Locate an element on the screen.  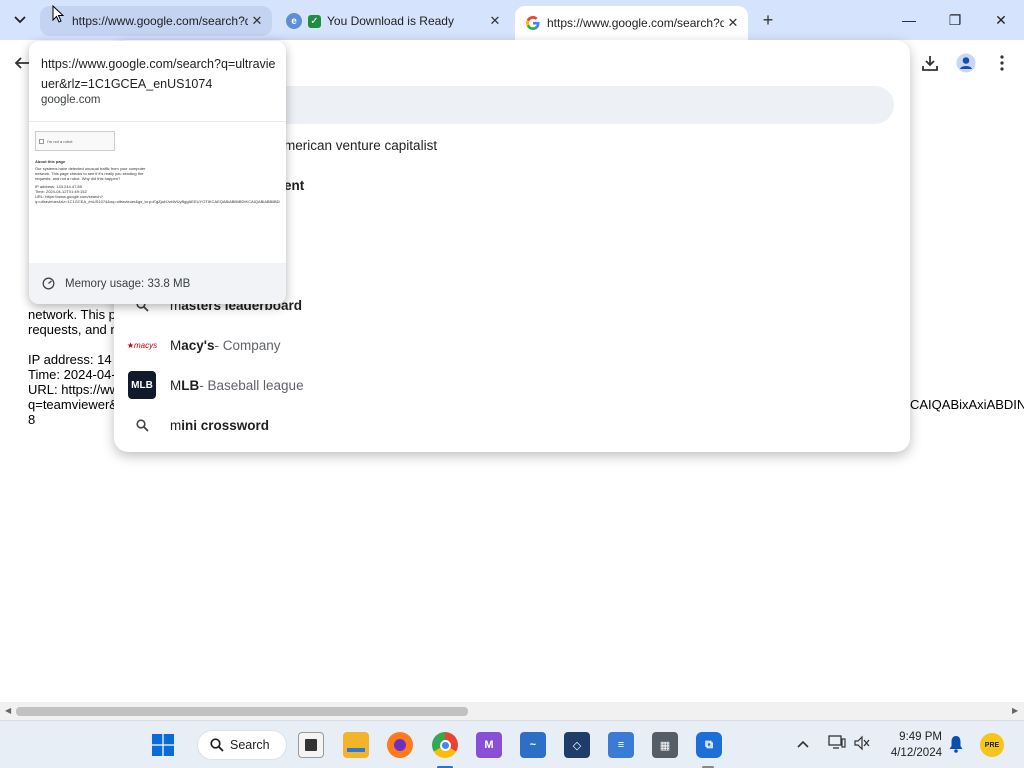
captcha-box: I'm not a robot is located at coordinates (75, 141).